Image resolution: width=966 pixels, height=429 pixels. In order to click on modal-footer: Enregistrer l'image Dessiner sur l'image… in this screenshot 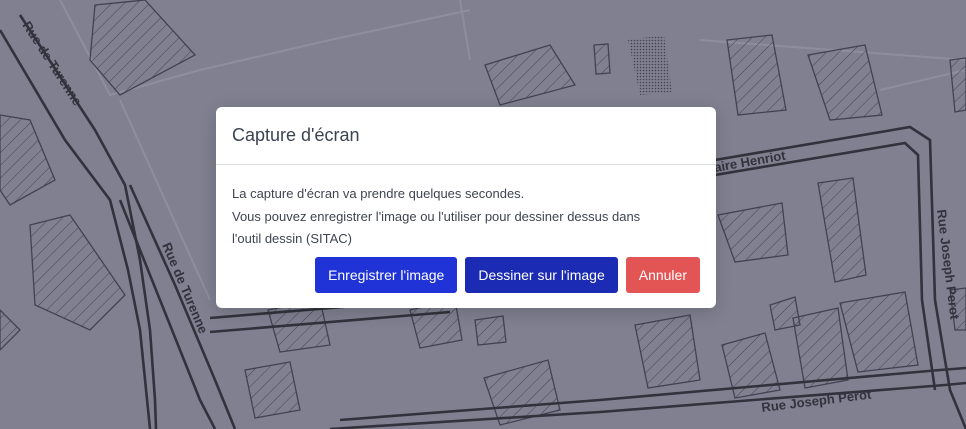, I will do `click(507, 275)`.